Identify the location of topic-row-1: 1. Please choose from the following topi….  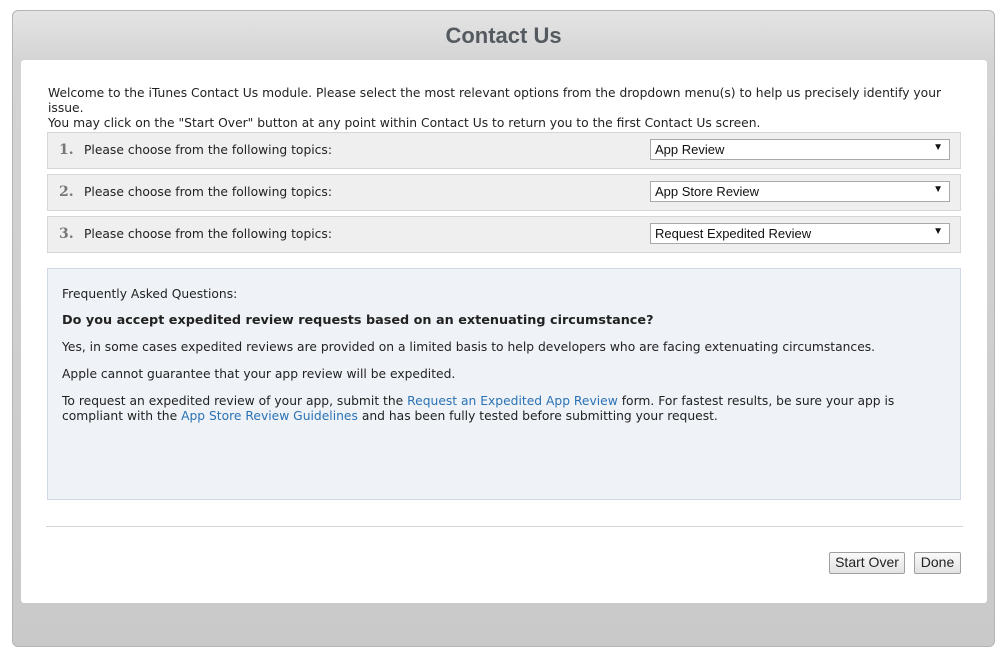
(504, 150).